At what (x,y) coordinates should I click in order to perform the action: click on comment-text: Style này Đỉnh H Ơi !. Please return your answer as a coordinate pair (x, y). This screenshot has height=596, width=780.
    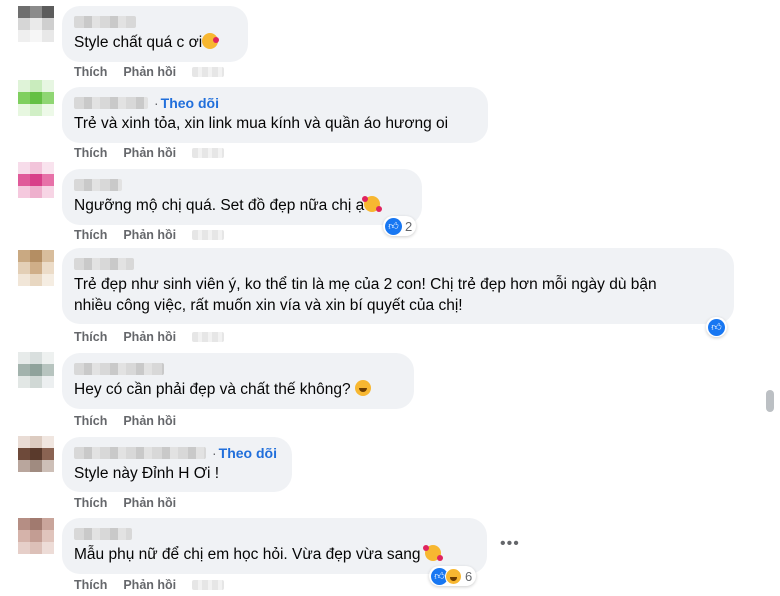
    Looking at the image, I should click on (147, 473).